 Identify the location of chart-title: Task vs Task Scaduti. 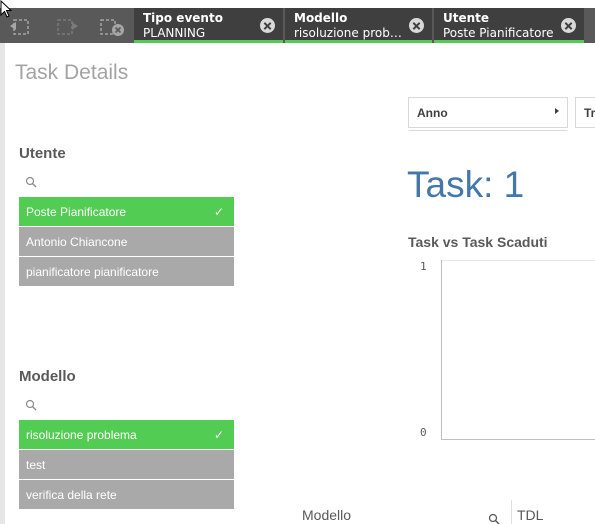
(478, 242).